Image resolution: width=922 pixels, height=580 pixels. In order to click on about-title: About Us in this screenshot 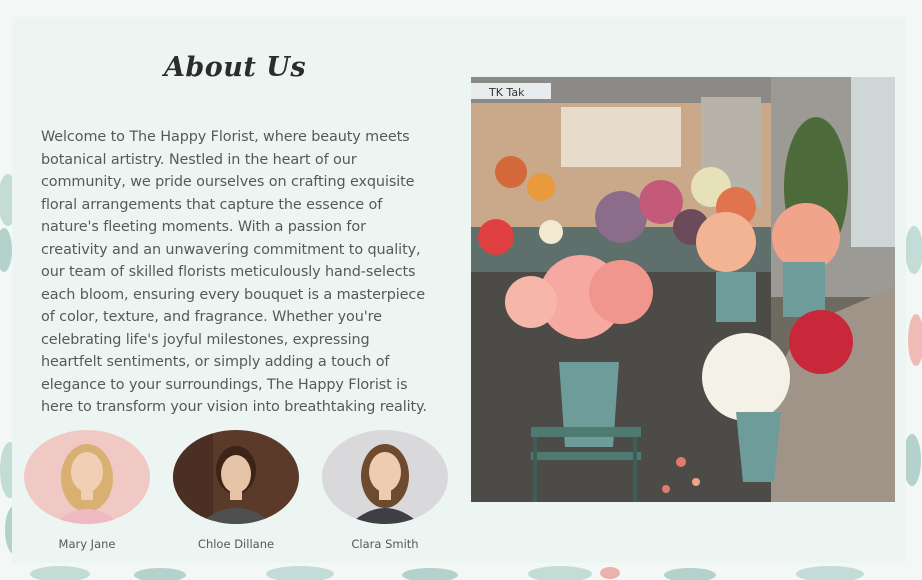, I will do `click(235, 67)`.